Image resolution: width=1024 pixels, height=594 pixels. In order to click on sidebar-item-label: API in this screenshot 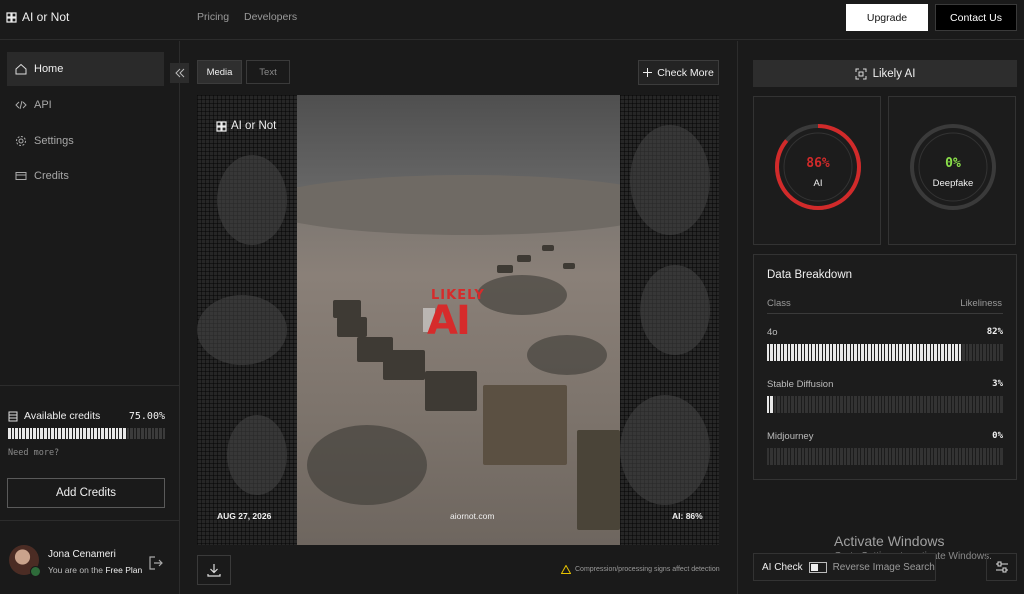, I will do `click(43, 105)`.